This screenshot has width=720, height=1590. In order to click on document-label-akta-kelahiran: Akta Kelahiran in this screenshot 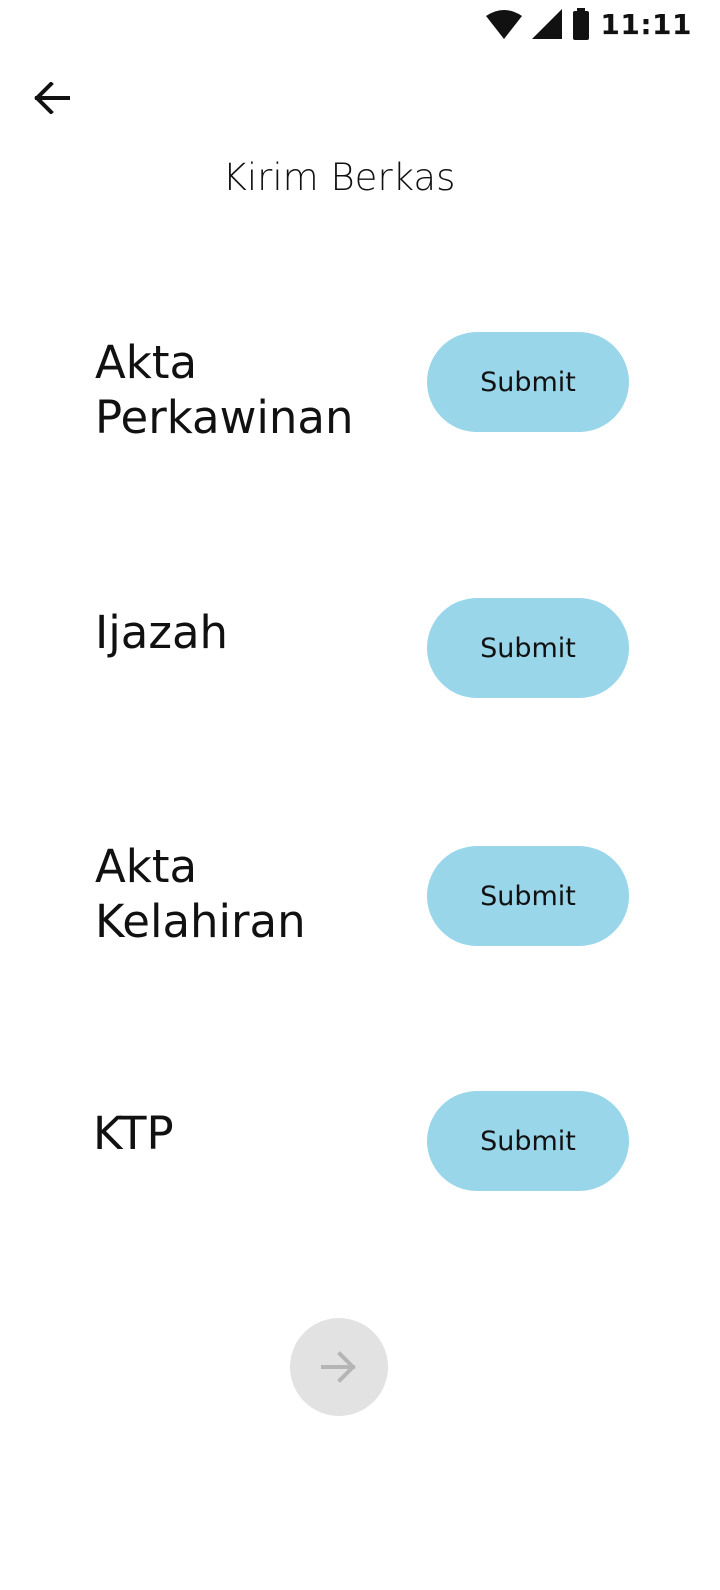, I will do `click(200, 894)`.